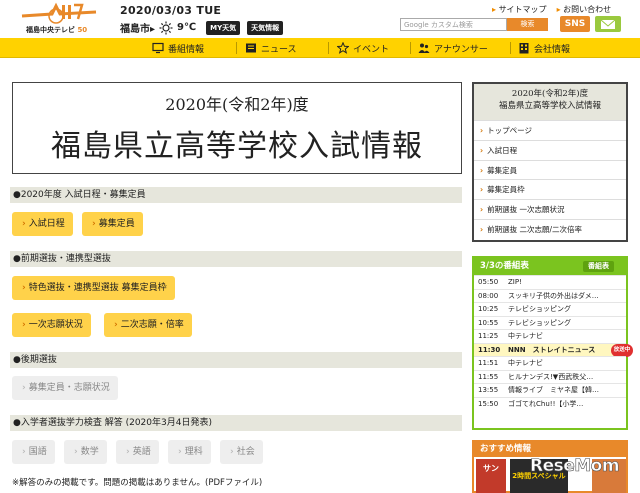 This screenshot has width=640, height=493. What do you see at coordinates (251, 48) in the screenshot?
I see `newspaper-icon` at bounding box center [251, 48].